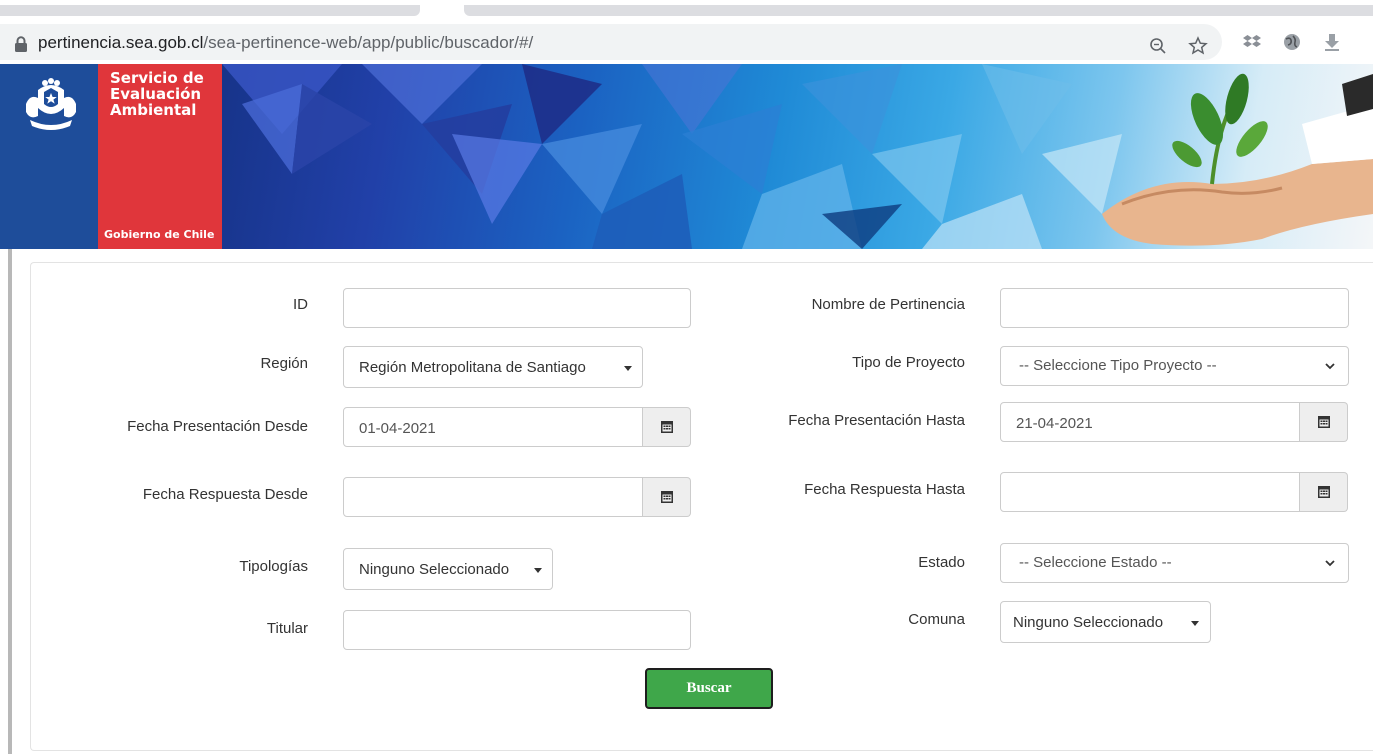  What do you see at coordinates (434, 569) in the screenshot?
I see `tipologias-selected: Ninguno Seleccionado` at bounding box center [434, 569].